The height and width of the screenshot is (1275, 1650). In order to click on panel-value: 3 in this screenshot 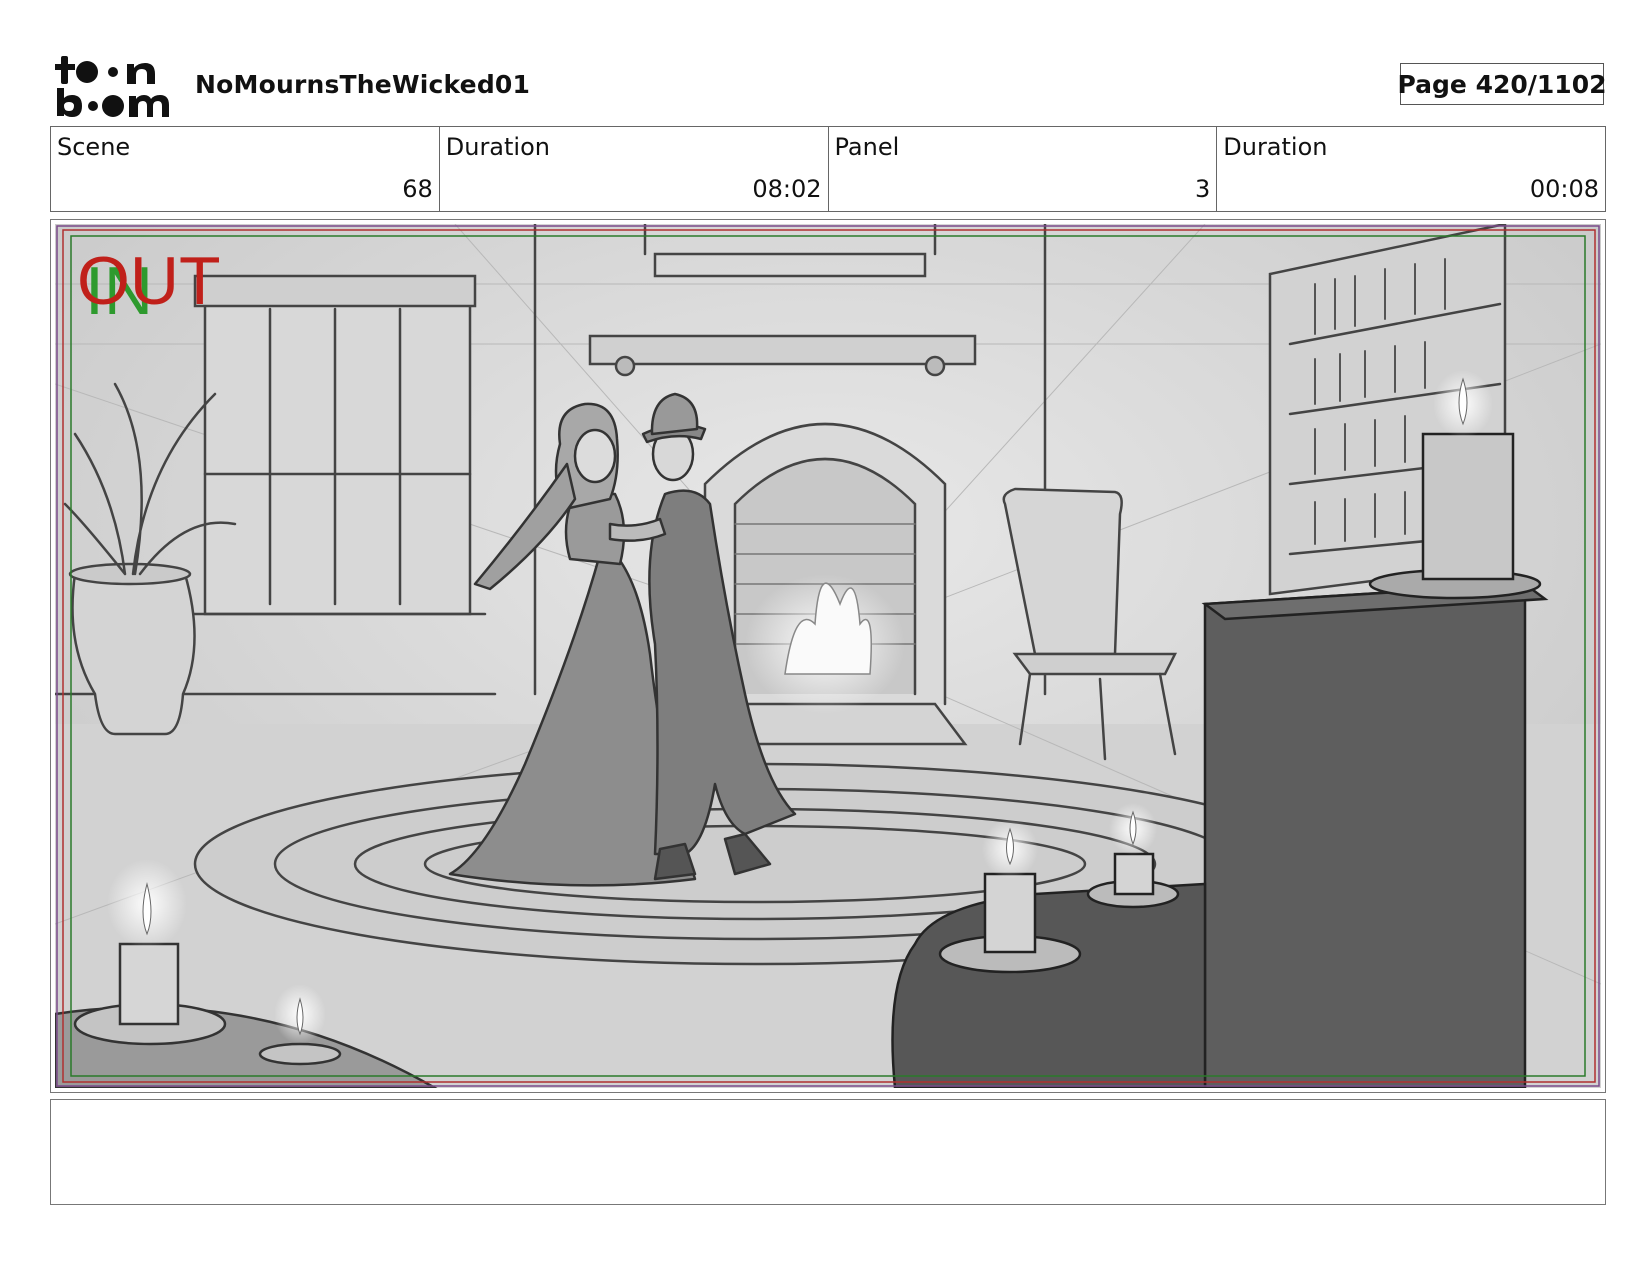, I will do `click(1202, 189)`.